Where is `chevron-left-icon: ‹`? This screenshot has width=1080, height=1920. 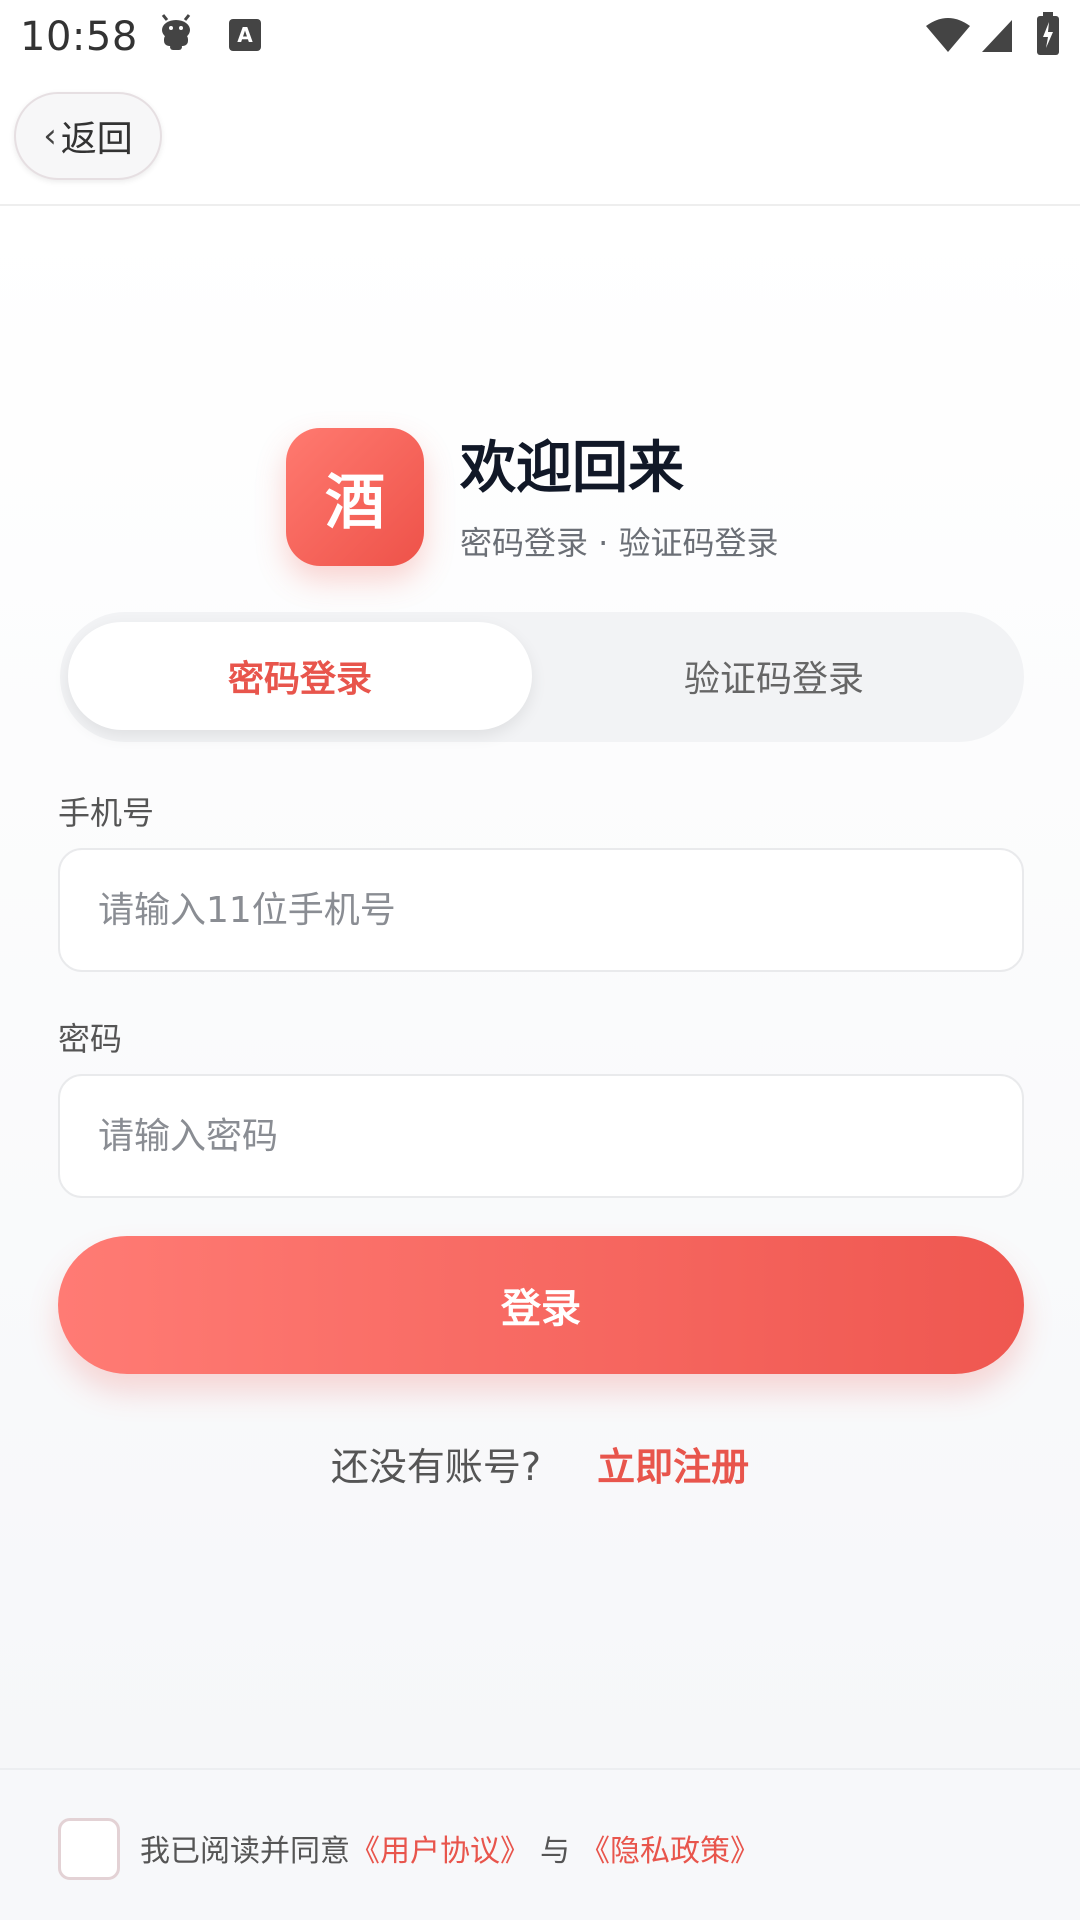 chevron-left-icon: ‹ is located at coordinates (50, 136).